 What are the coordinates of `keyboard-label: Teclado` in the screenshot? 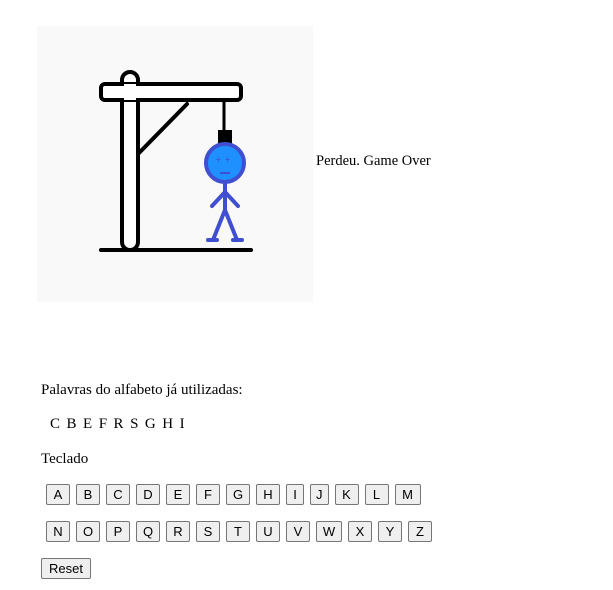 It's located at (65, 459).